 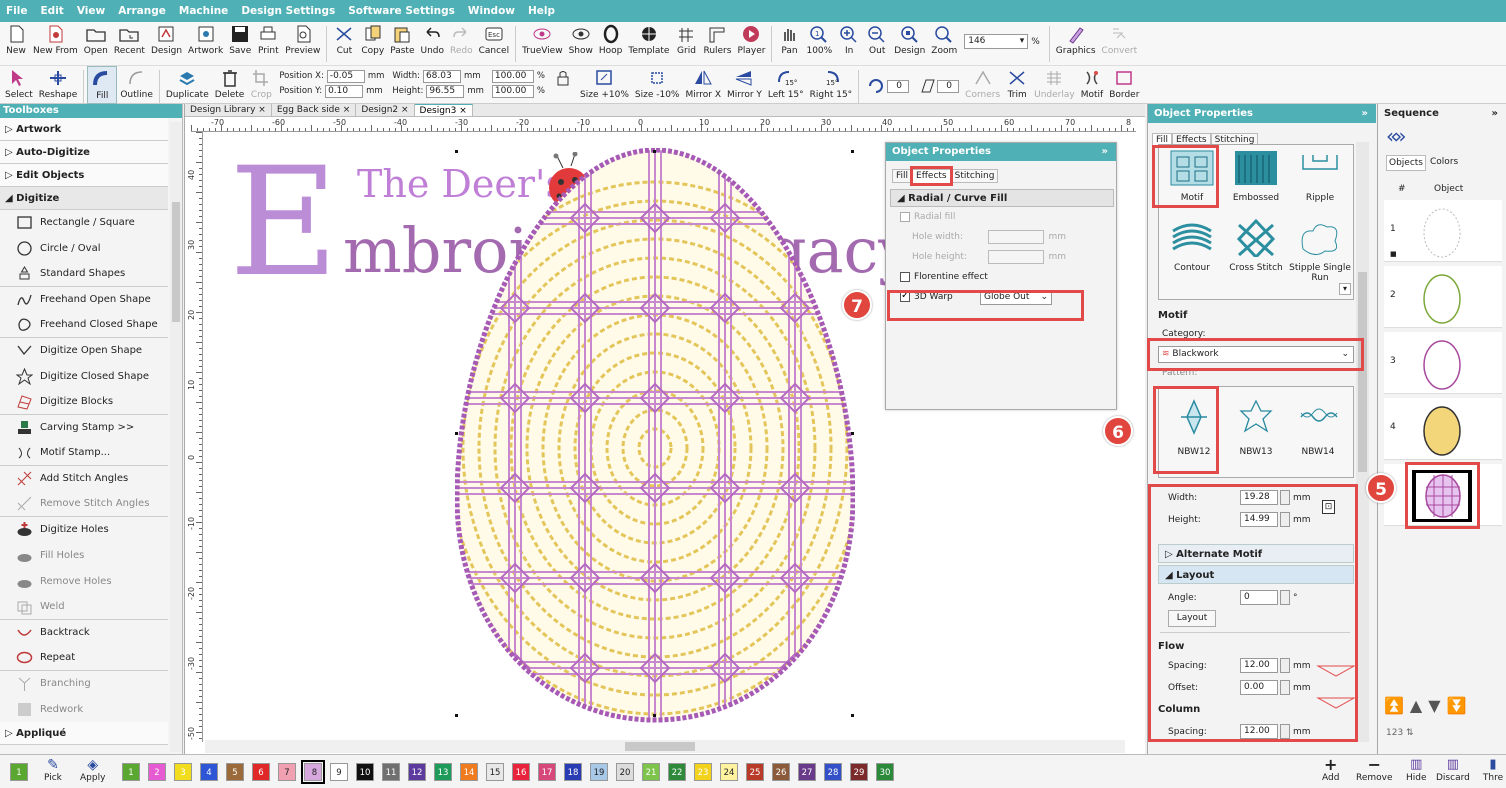 I want to click on new-button: New, so click(x=16, y=44).